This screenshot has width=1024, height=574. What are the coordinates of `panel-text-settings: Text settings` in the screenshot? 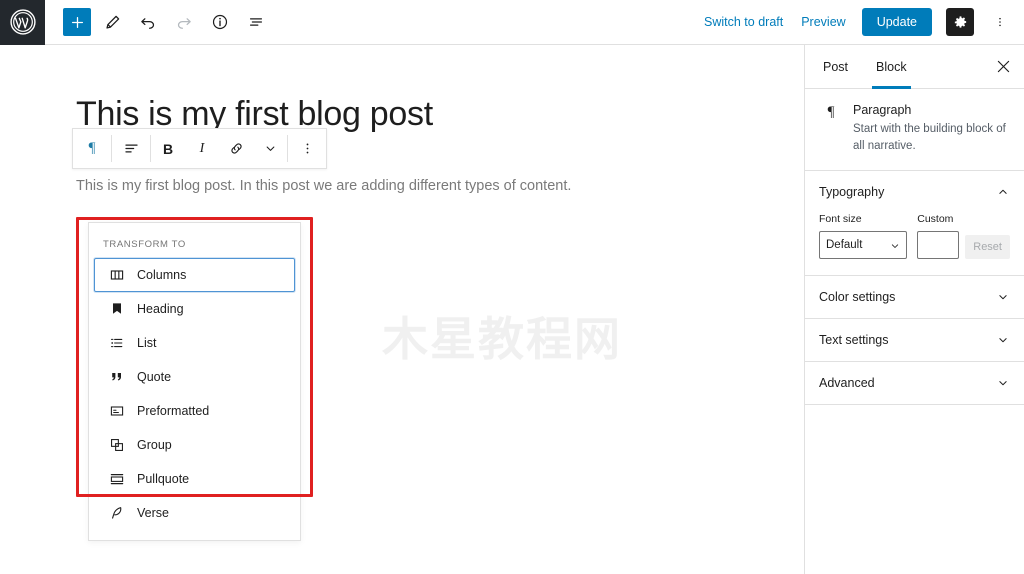 It's located at (914, 341).